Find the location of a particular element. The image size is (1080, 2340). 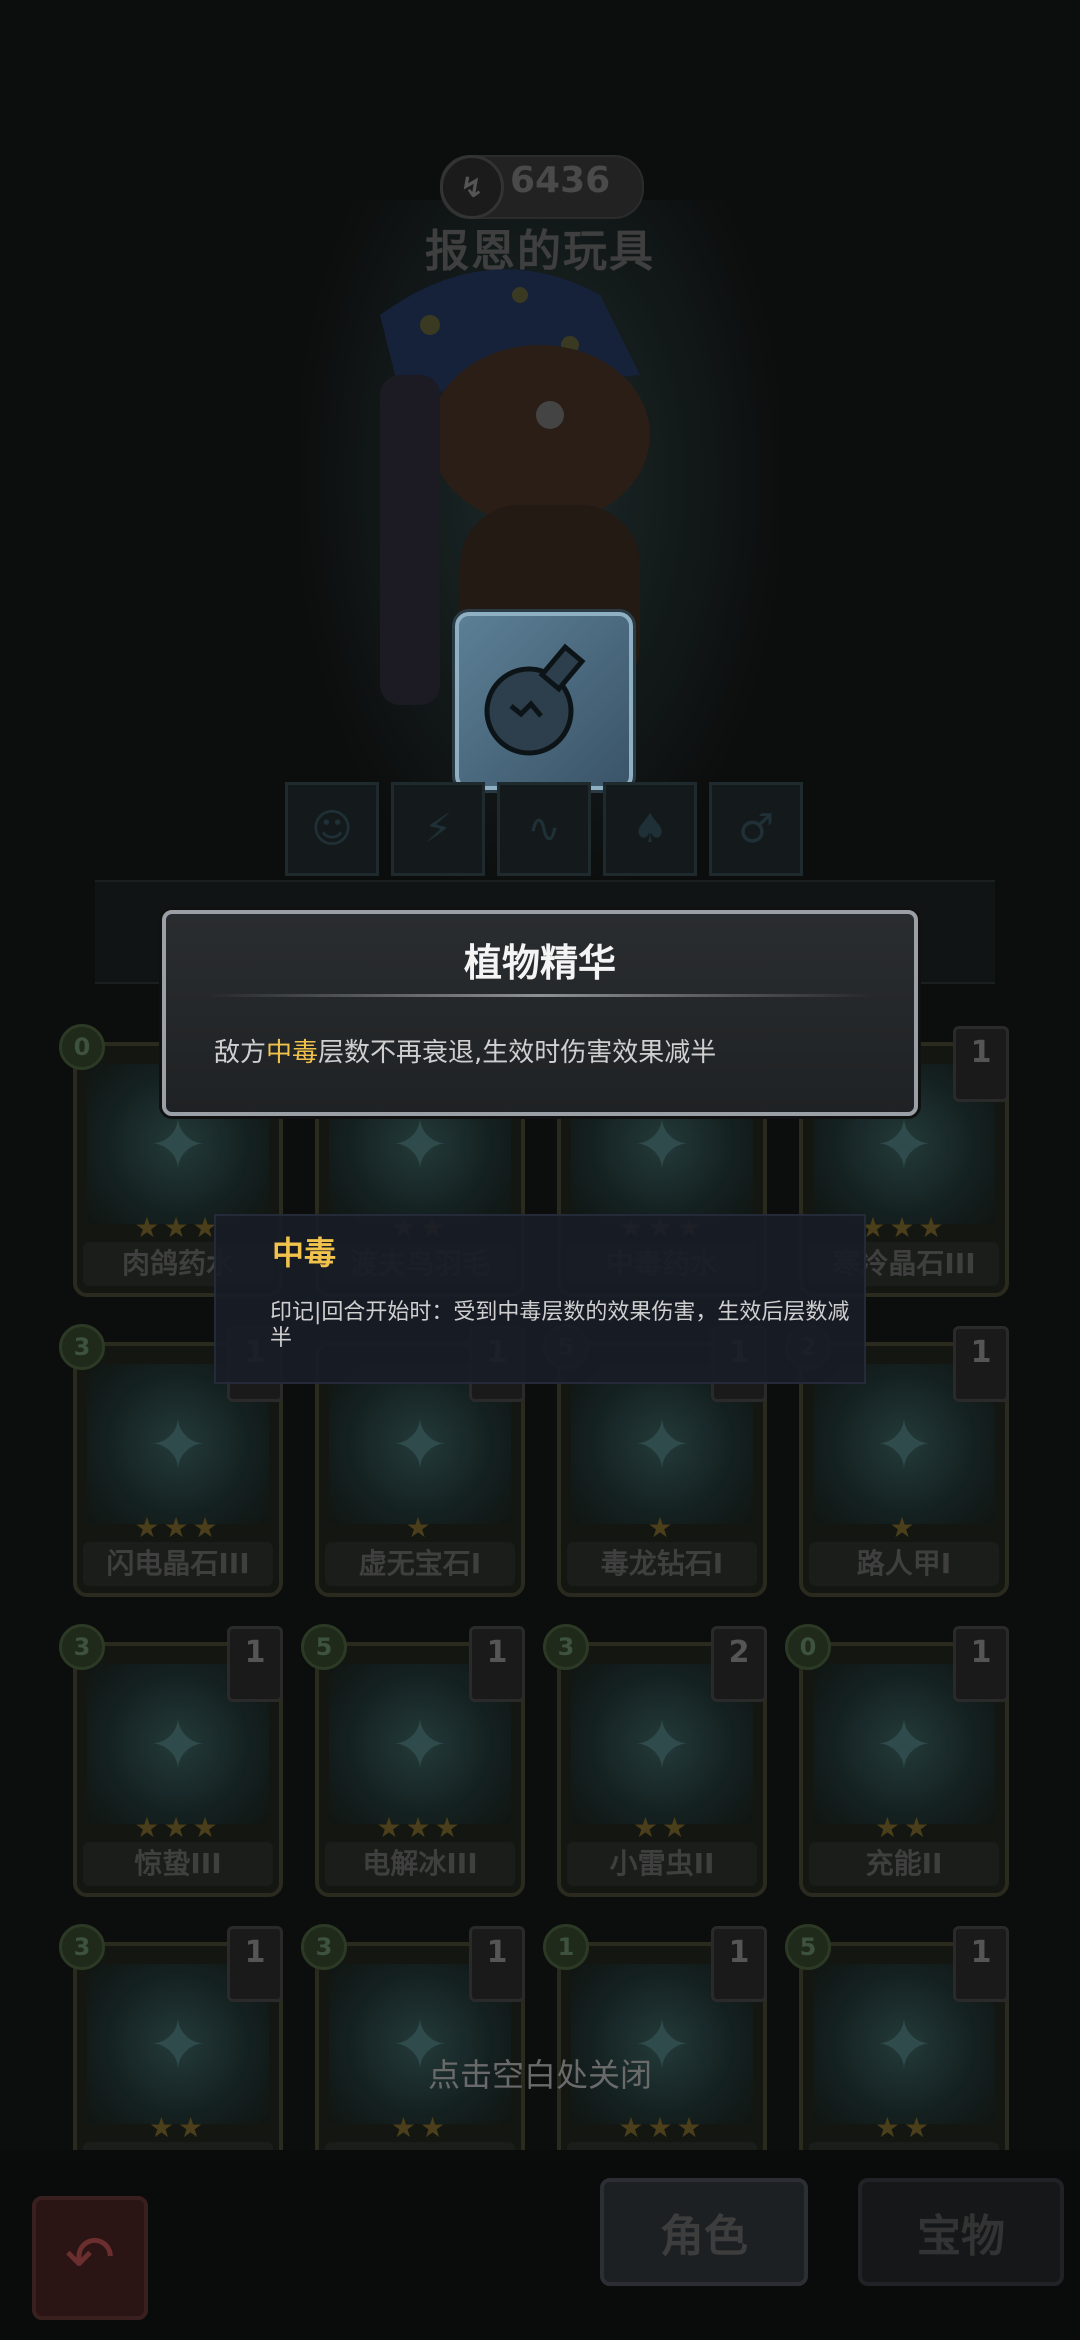

power-icon: ↯ is located at coordinates (472, 187).